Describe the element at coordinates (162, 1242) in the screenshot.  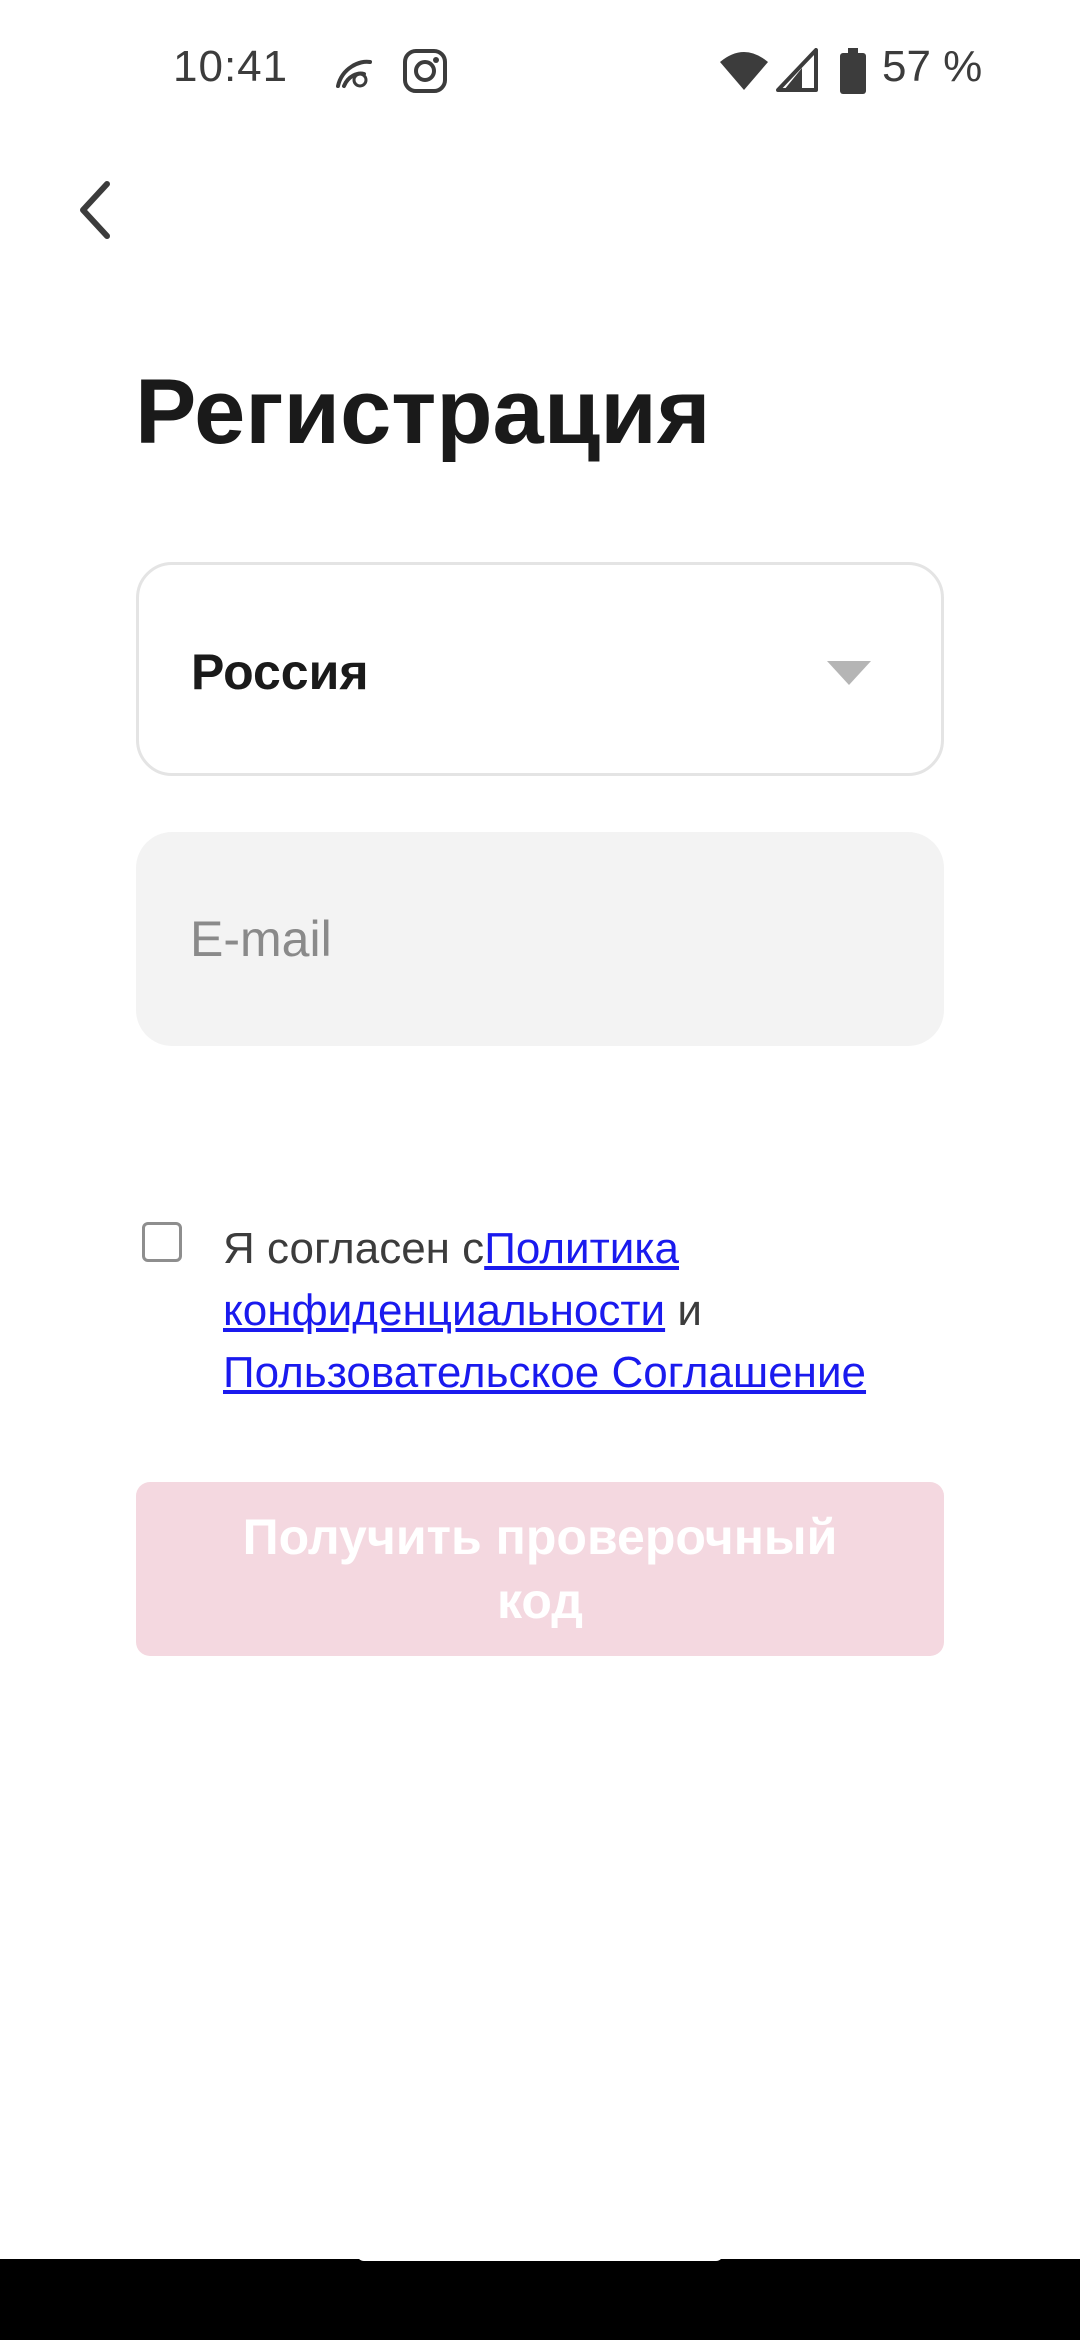
I see `consent-checkbox` at that location.